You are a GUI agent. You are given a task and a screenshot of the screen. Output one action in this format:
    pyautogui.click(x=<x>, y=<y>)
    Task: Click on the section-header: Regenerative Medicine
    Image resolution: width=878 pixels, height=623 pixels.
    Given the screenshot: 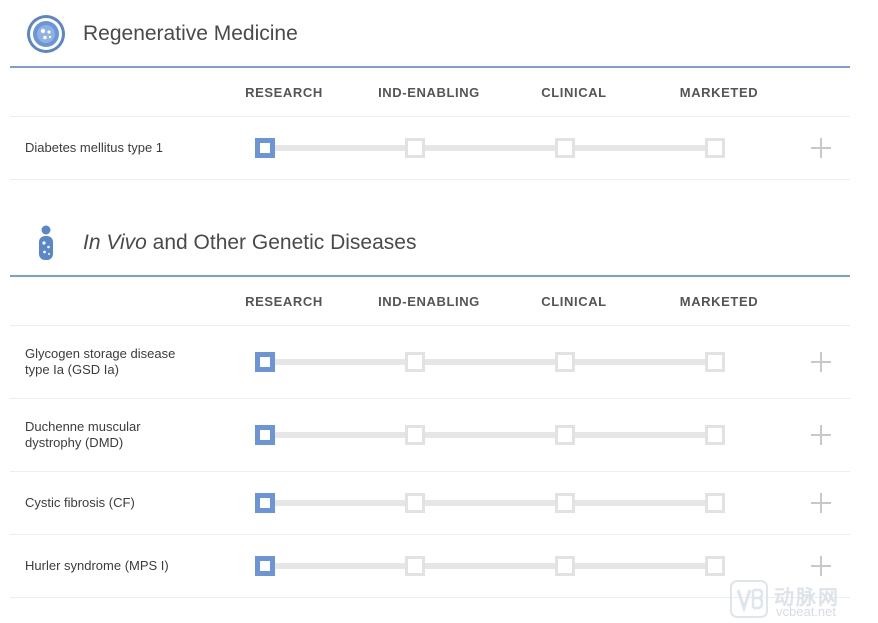 What is the action you would take?
    pyautogui.click(x=430, y=34)
    